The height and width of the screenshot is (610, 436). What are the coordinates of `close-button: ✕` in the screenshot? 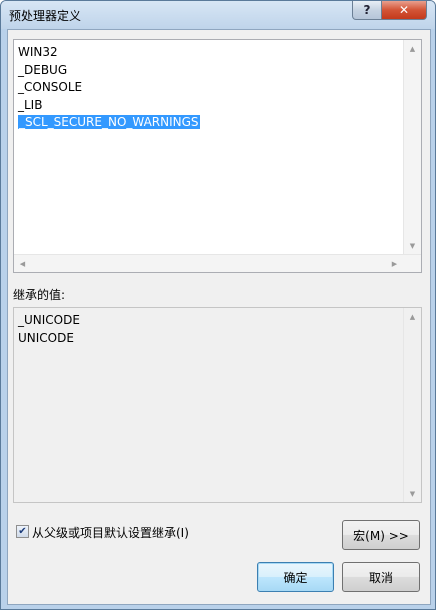 It's located at (404, 10).